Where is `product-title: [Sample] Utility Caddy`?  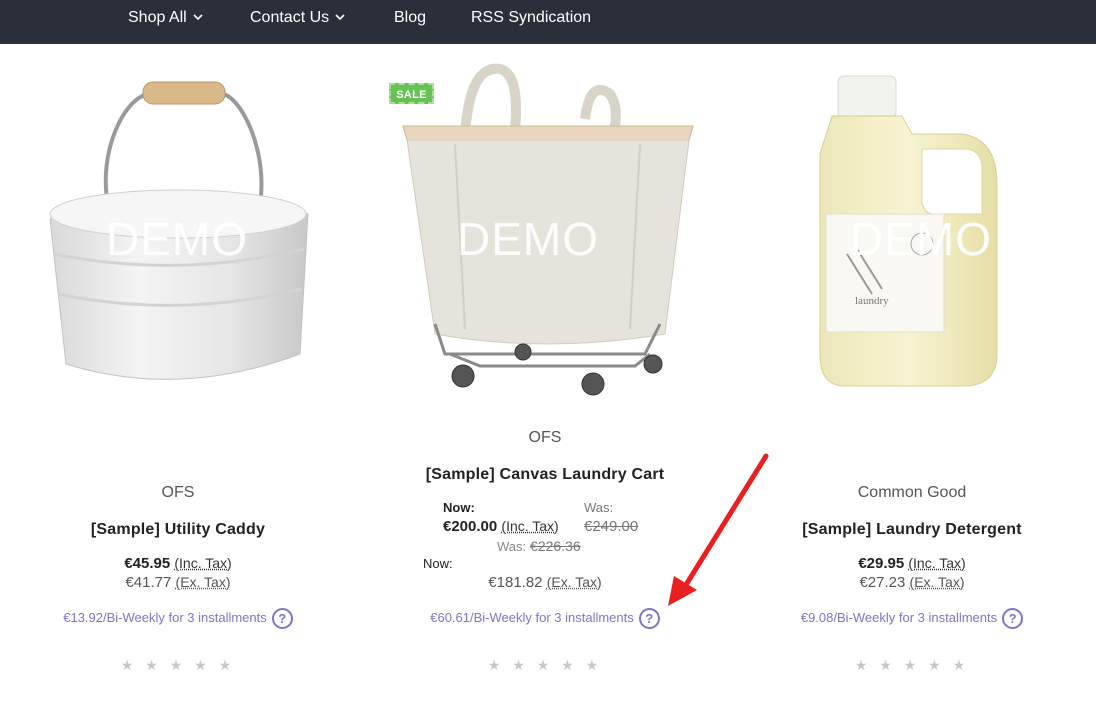
product-title: [Sample] Utility Caddy is located at coordinates (178, 530).